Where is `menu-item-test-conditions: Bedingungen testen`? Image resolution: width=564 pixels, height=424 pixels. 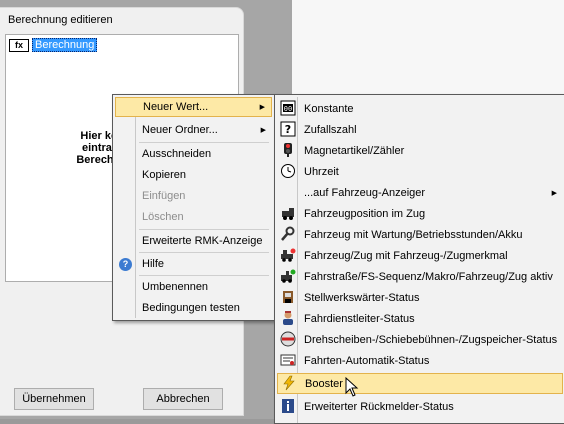 menu-item-test-conditions: Bedingungen testen is located at coordinates (193, 308).